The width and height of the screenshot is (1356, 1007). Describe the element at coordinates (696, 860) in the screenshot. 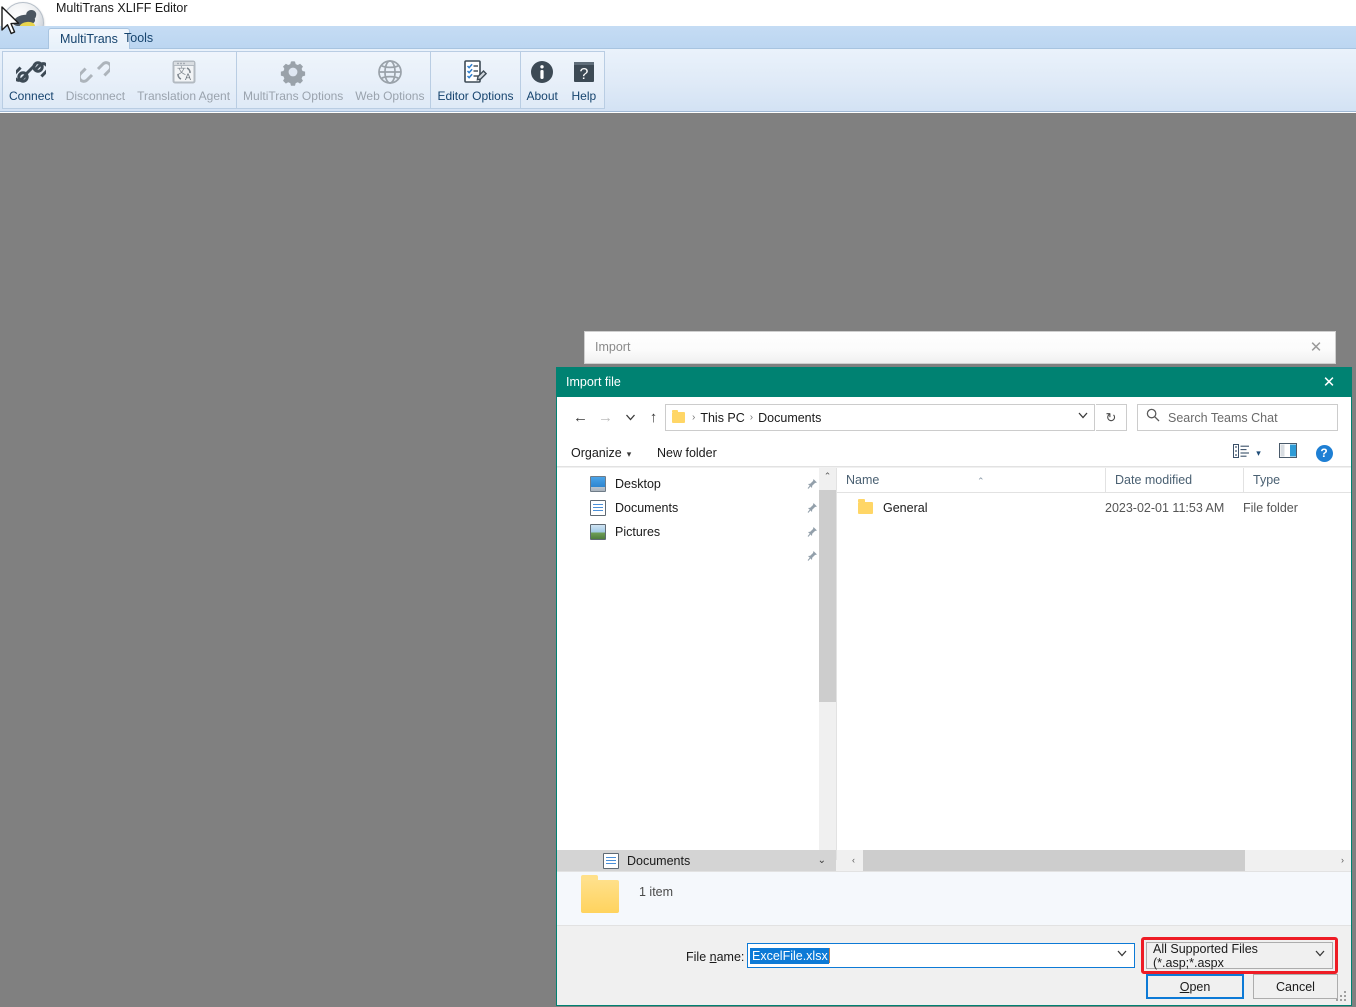

I see `nav-section-documents: Documents ⌄` at that location.